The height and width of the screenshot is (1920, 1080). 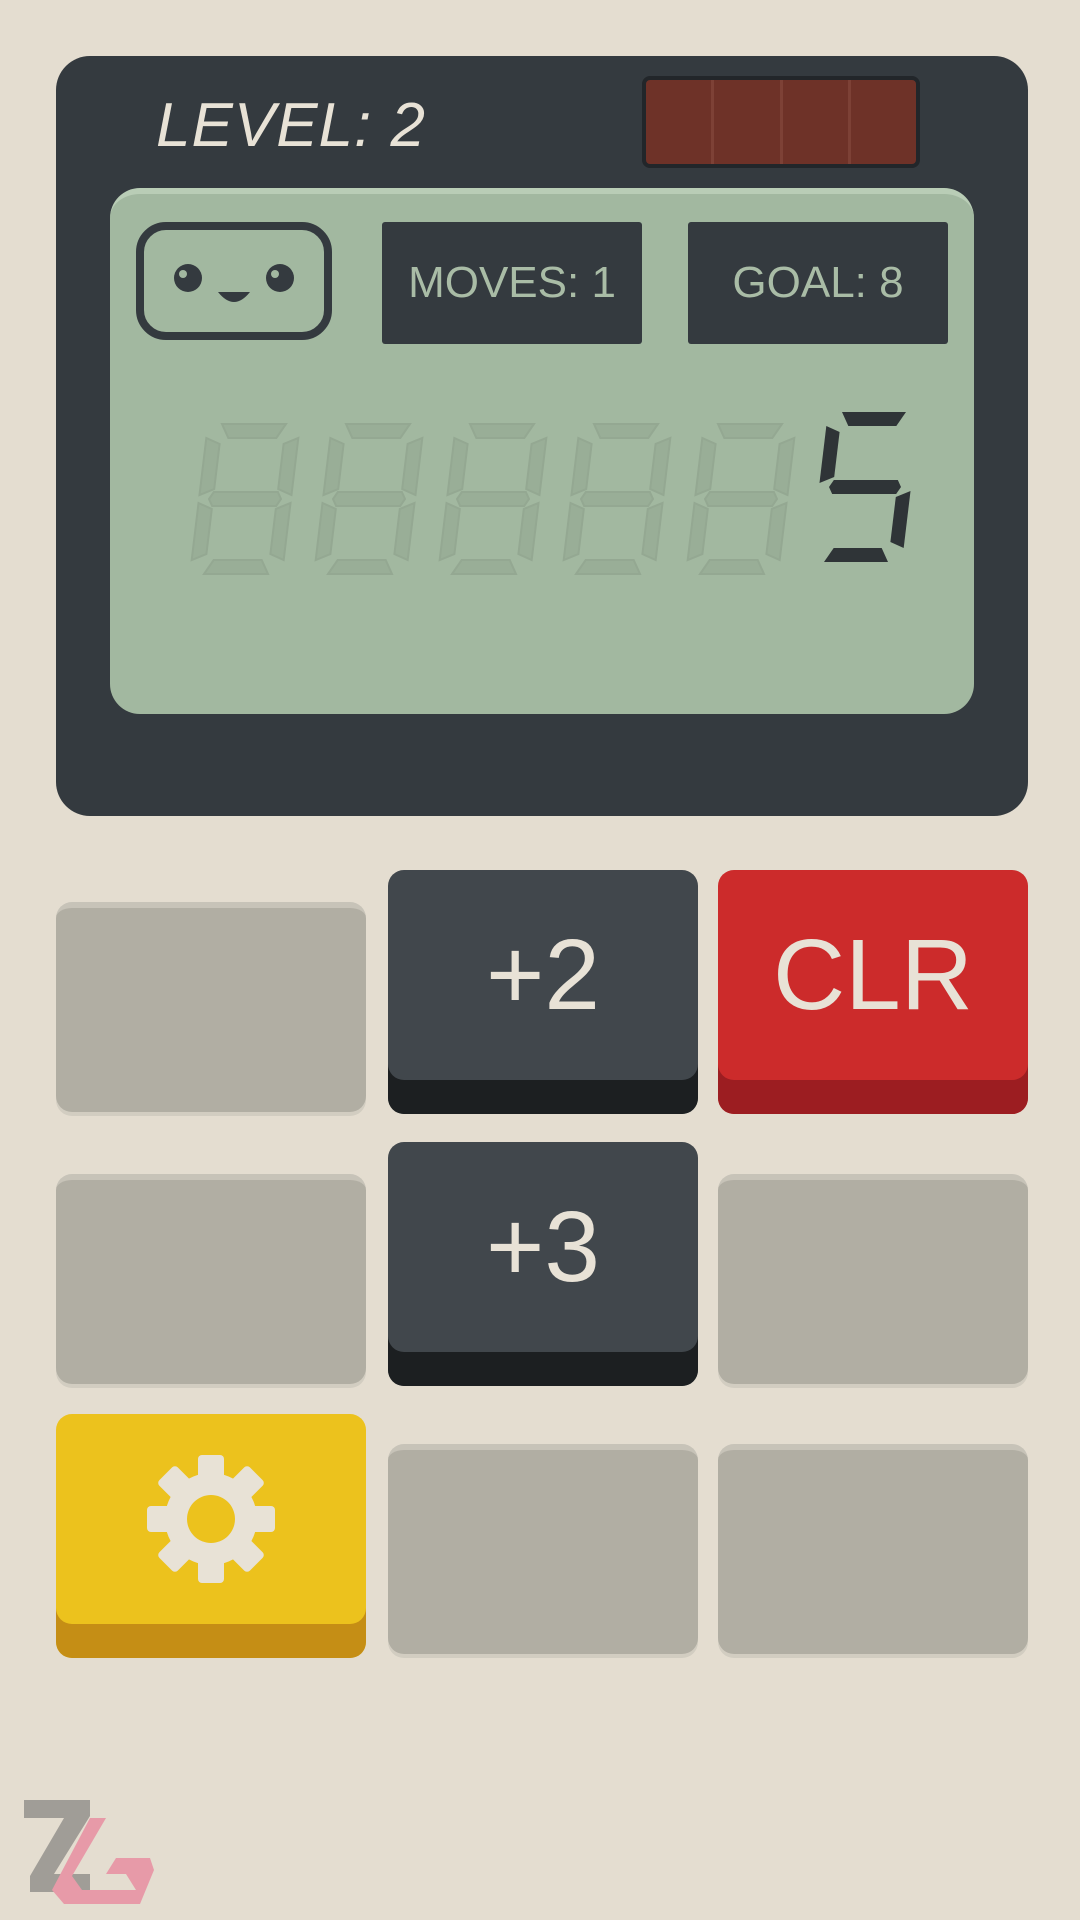 What do you see at coordinates (818, 283) in the screenshot?
I see `goal-indicator: GOAL: 8` at bounding box center [818, 283].